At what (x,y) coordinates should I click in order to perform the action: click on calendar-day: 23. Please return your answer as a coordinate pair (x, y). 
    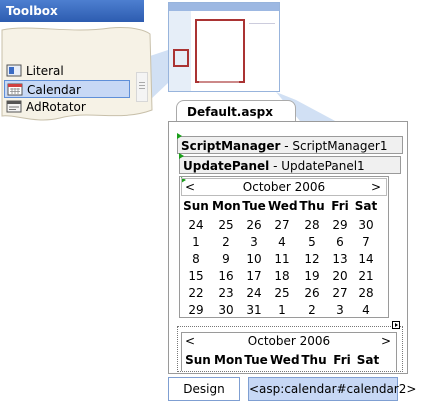
    Looking at the image, I should click on (226, 293).